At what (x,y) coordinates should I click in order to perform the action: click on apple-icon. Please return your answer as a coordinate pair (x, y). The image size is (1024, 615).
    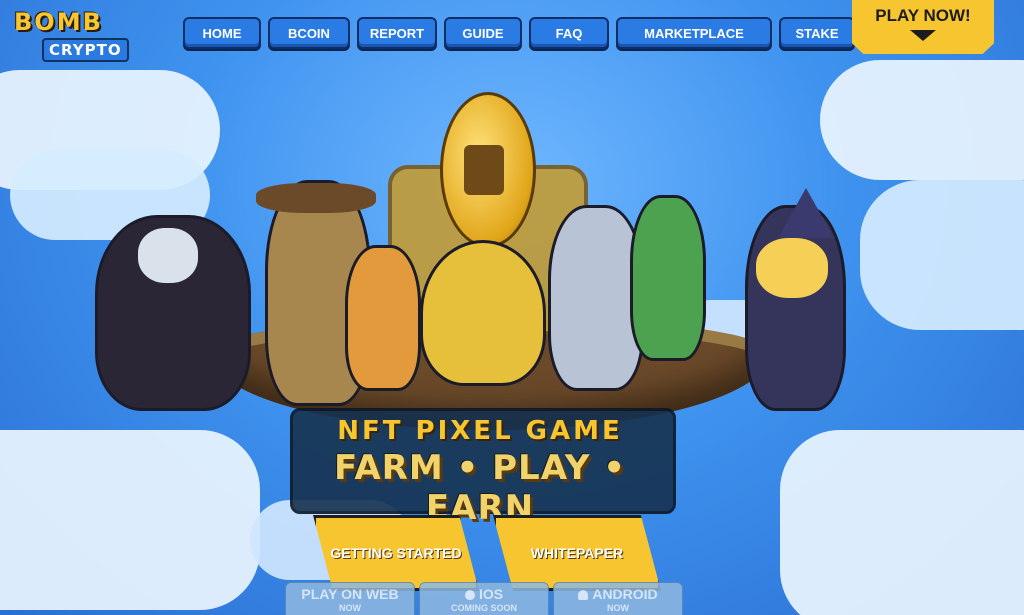
    Looking at the image, I should click on (469, 595).